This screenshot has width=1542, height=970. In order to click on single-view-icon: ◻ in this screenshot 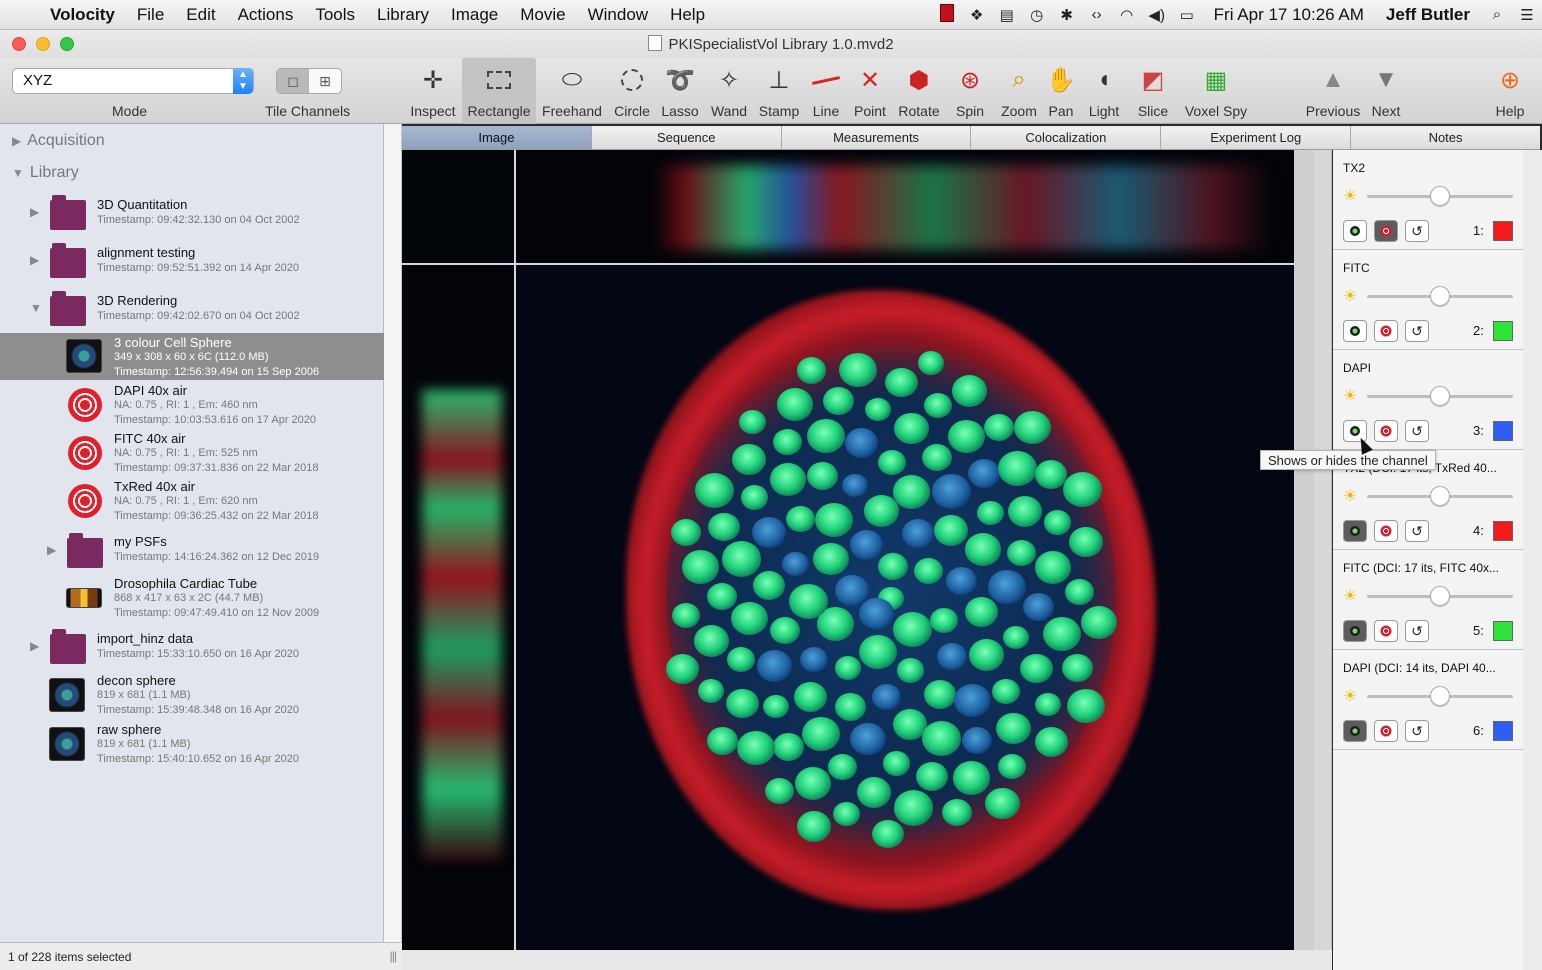, I will do `click(293, 81)`.